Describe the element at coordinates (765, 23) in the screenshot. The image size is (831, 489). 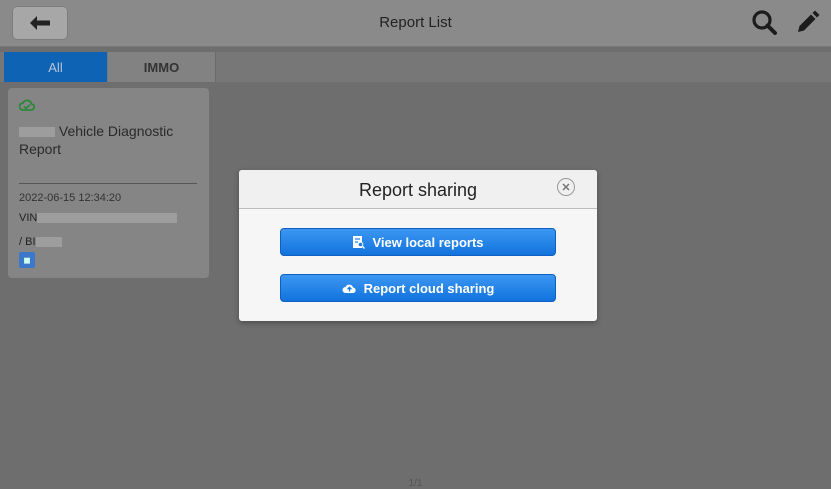
I see `search-icon` at that location.